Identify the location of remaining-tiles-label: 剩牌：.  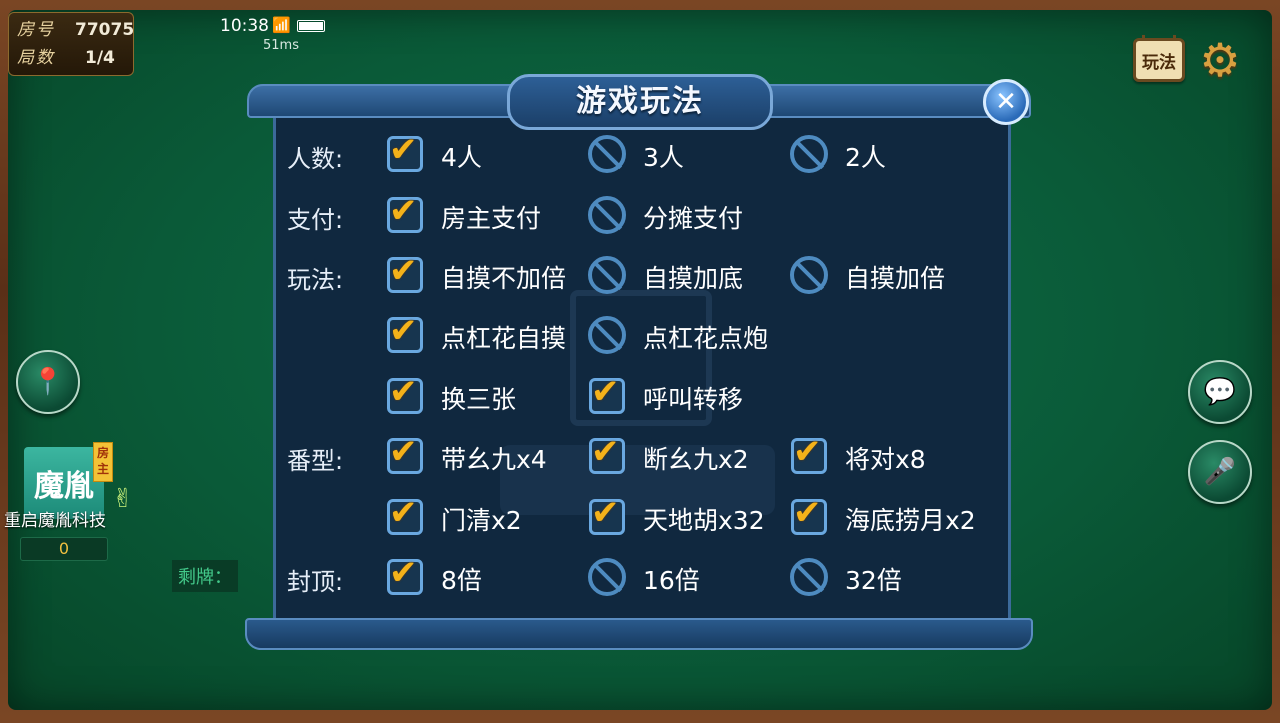
(205, 576).